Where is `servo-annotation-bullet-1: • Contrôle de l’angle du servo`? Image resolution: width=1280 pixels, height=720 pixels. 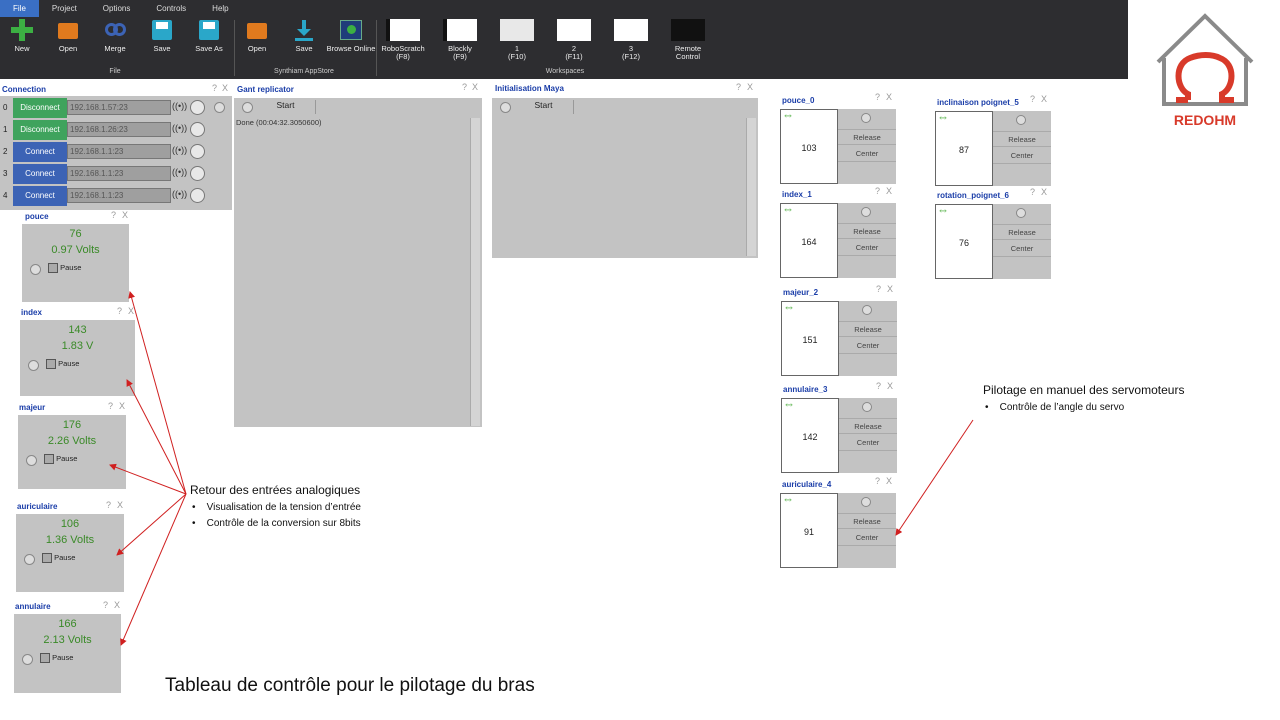
servo-annotation-bullet-1: • Contrôle de l’angle du servo is located at coordinates (1055, 407).